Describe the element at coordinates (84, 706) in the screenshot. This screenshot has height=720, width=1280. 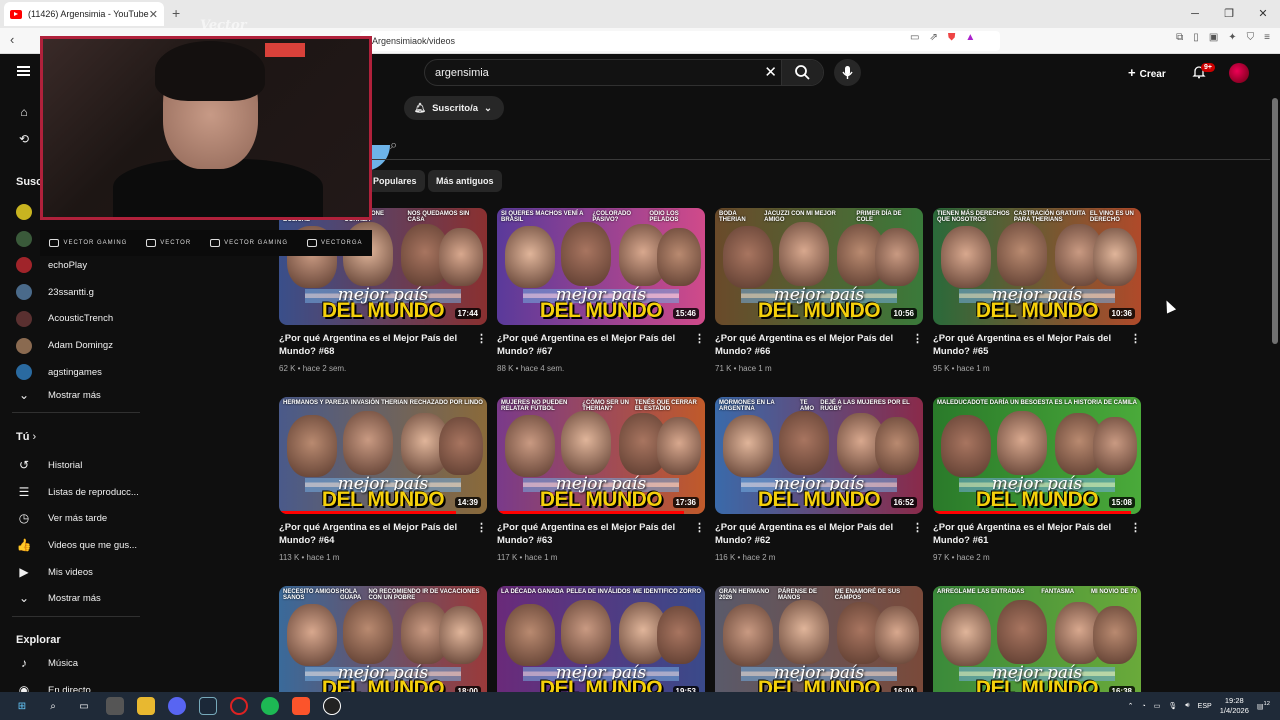
I see `task-view-icon: ▭` at that location.